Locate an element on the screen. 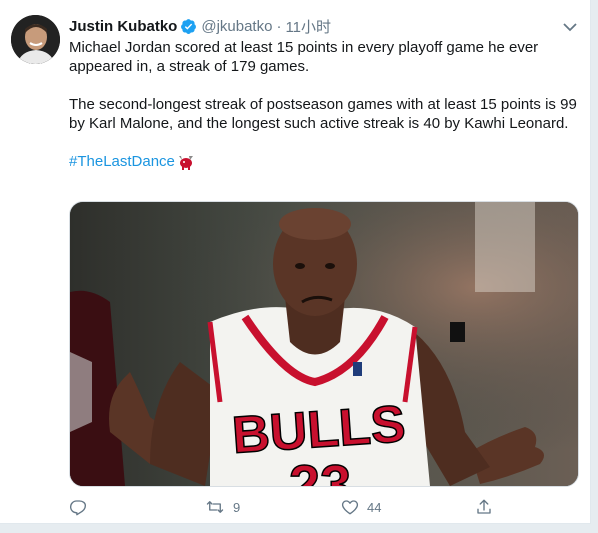  avatar is located at coordinates (35, 39).